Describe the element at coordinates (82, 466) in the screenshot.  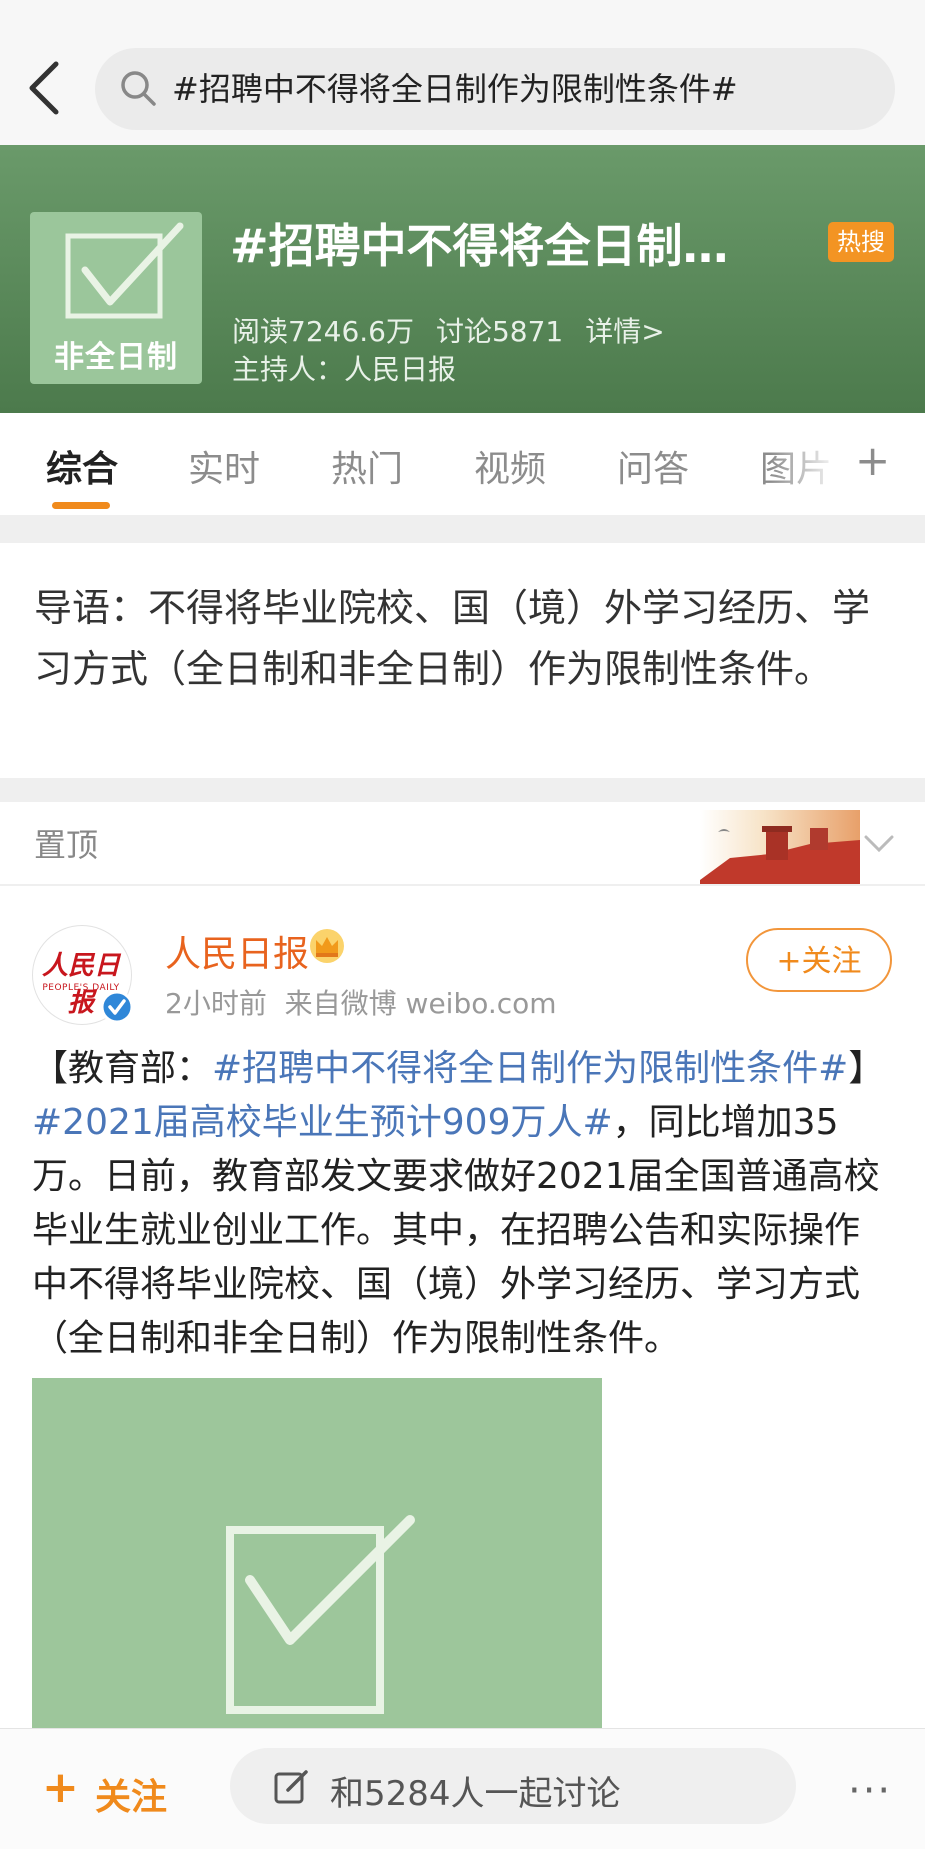
I see `tab-comprehensive: 综合` at that location.